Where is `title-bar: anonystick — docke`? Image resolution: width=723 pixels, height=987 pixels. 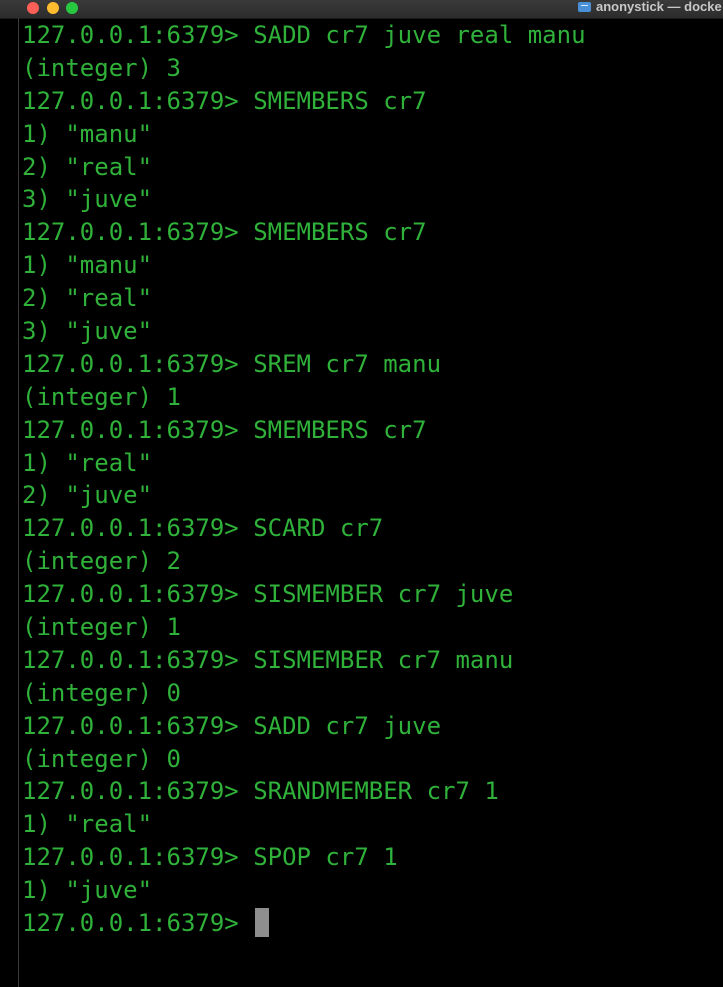 title-bar: anonystick — docke is located at coordinates (361, 9).